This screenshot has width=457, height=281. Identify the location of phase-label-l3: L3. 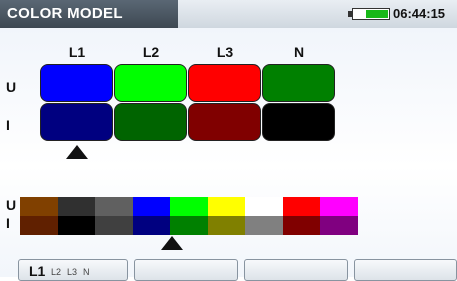
(225, 52).